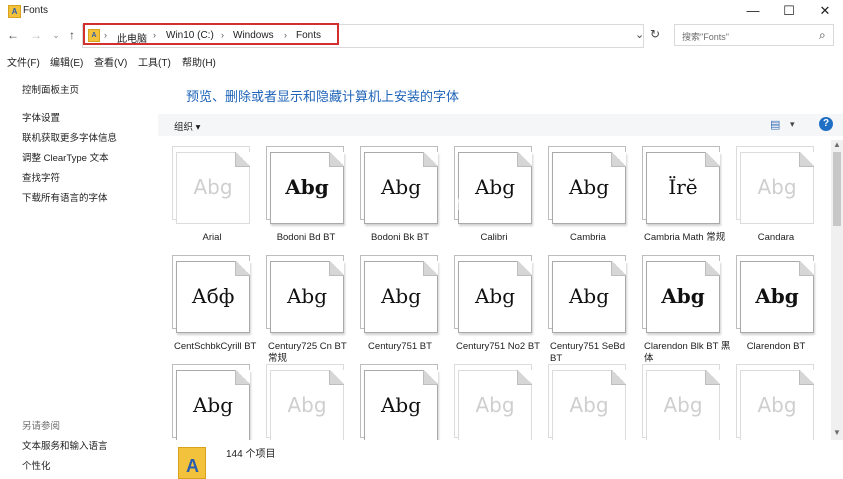 This screenshot has width=843, height=479. I want to click on font-tile: Abg Century751 No2 BT, so click(496, 309).